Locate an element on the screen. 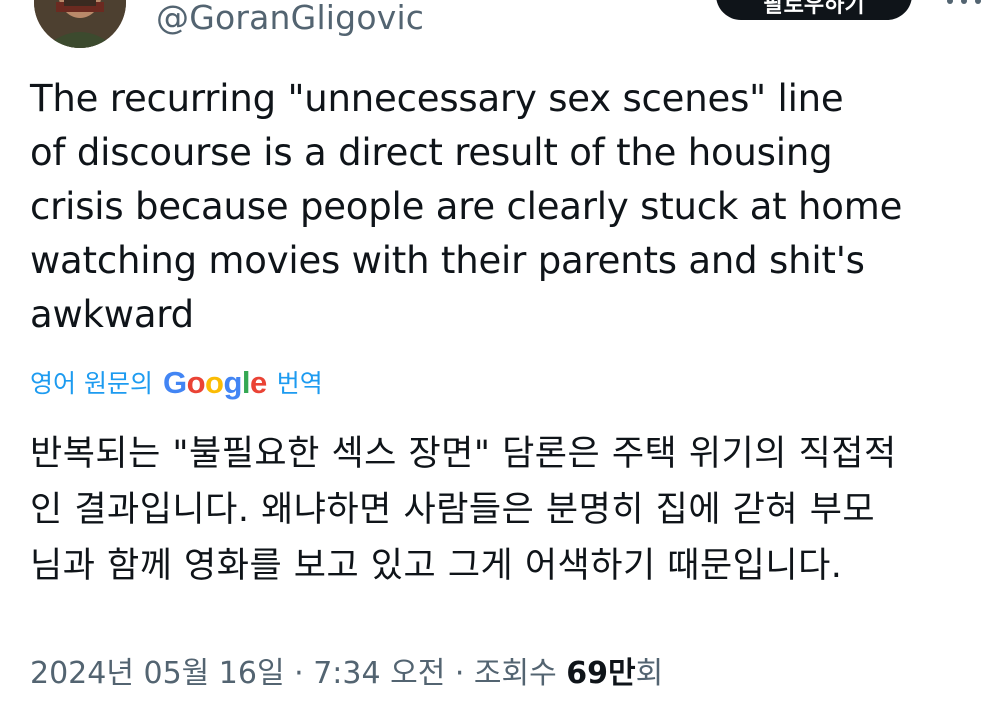 The height and width of the screenshot is (701, 1000). translate-link: 영어 원문의 Google 번역 is located at coordinates (176, 382).